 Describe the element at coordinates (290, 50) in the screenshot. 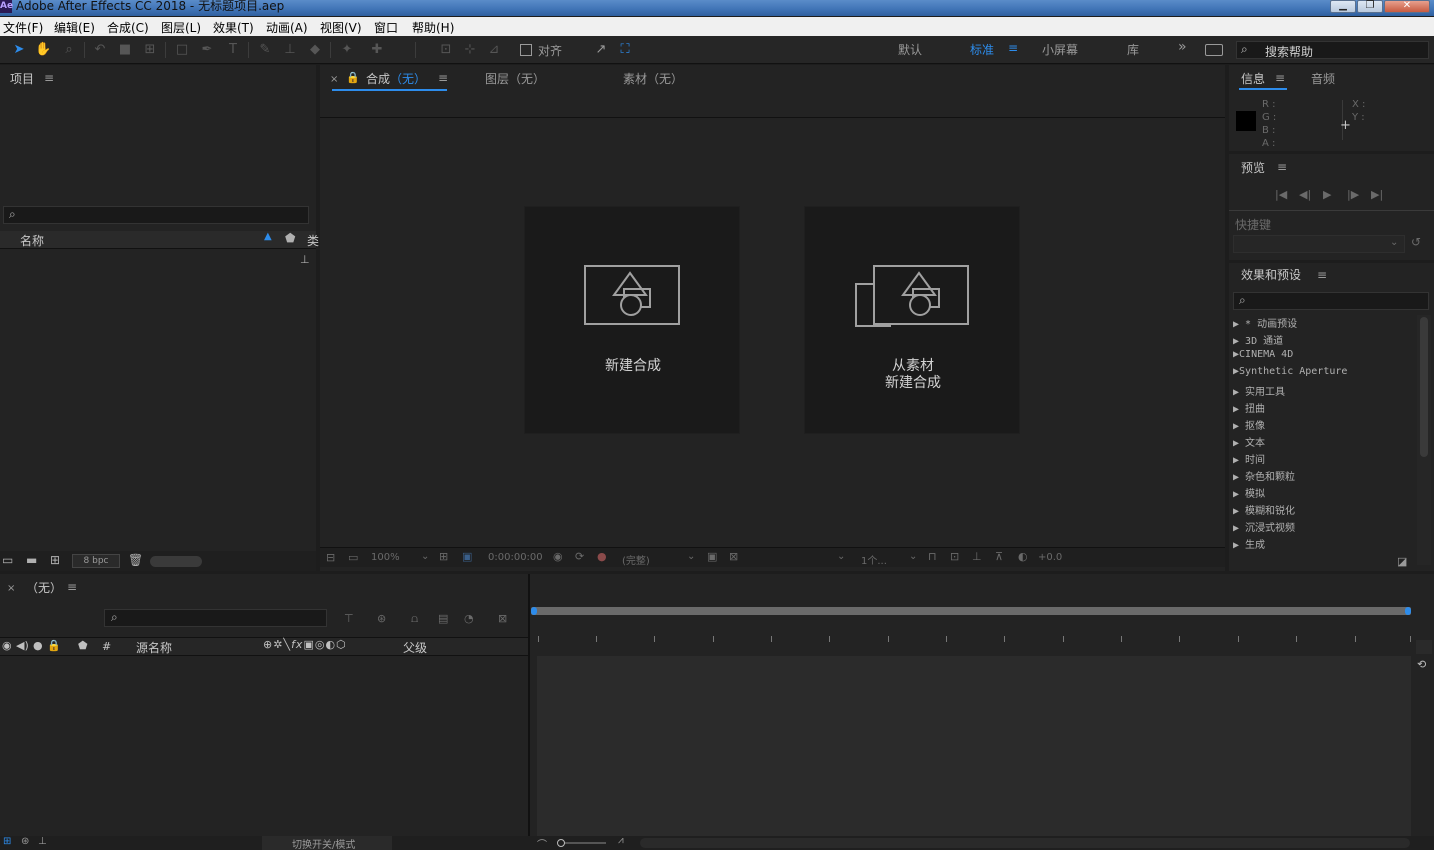

I see `clone-stamp-tool-icon: ⊥` at that location.